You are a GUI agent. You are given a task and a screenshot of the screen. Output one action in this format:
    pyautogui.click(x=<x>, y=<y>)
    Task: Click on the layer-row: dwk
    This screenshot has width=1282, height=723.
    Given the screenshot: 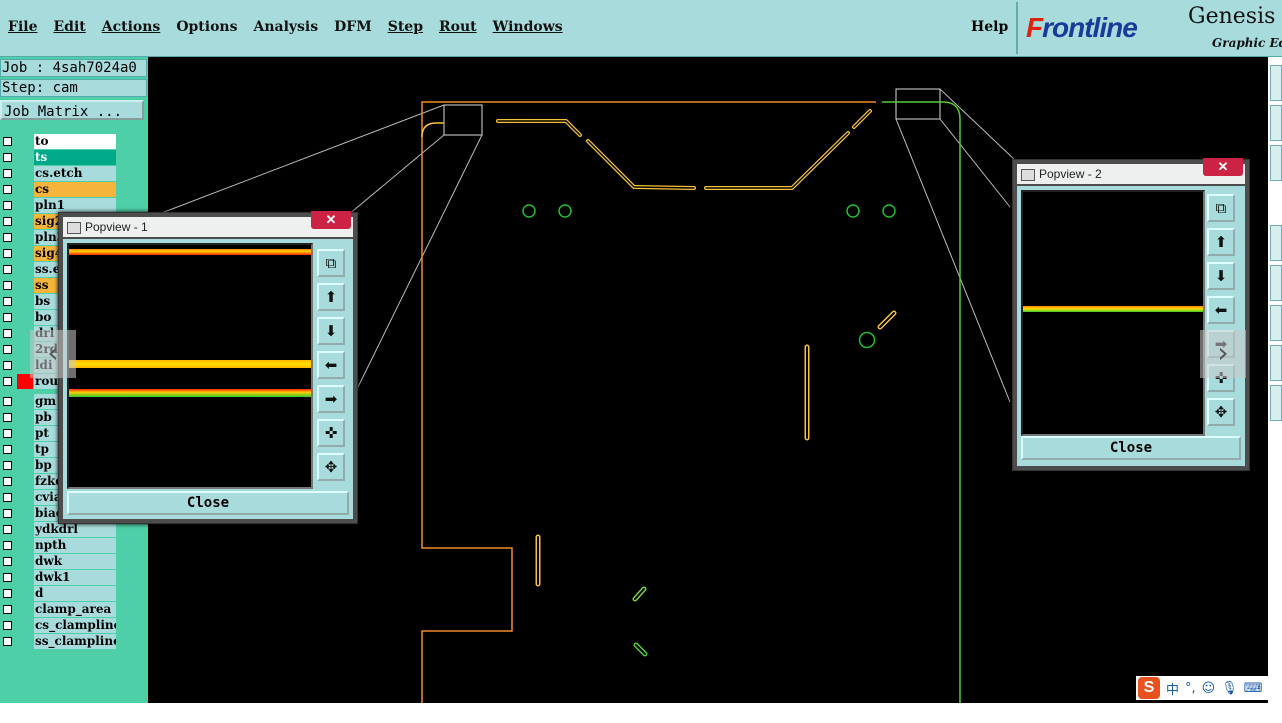 What is the action you would take?
    pyautogui.click(x=59, y=562)
    